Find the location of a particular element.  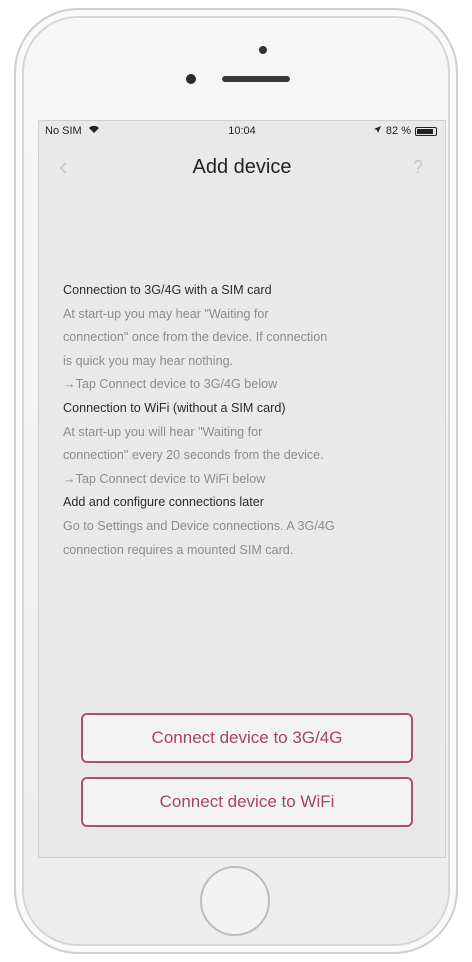

status-right: 82 % is located at coordinates (405, 131).